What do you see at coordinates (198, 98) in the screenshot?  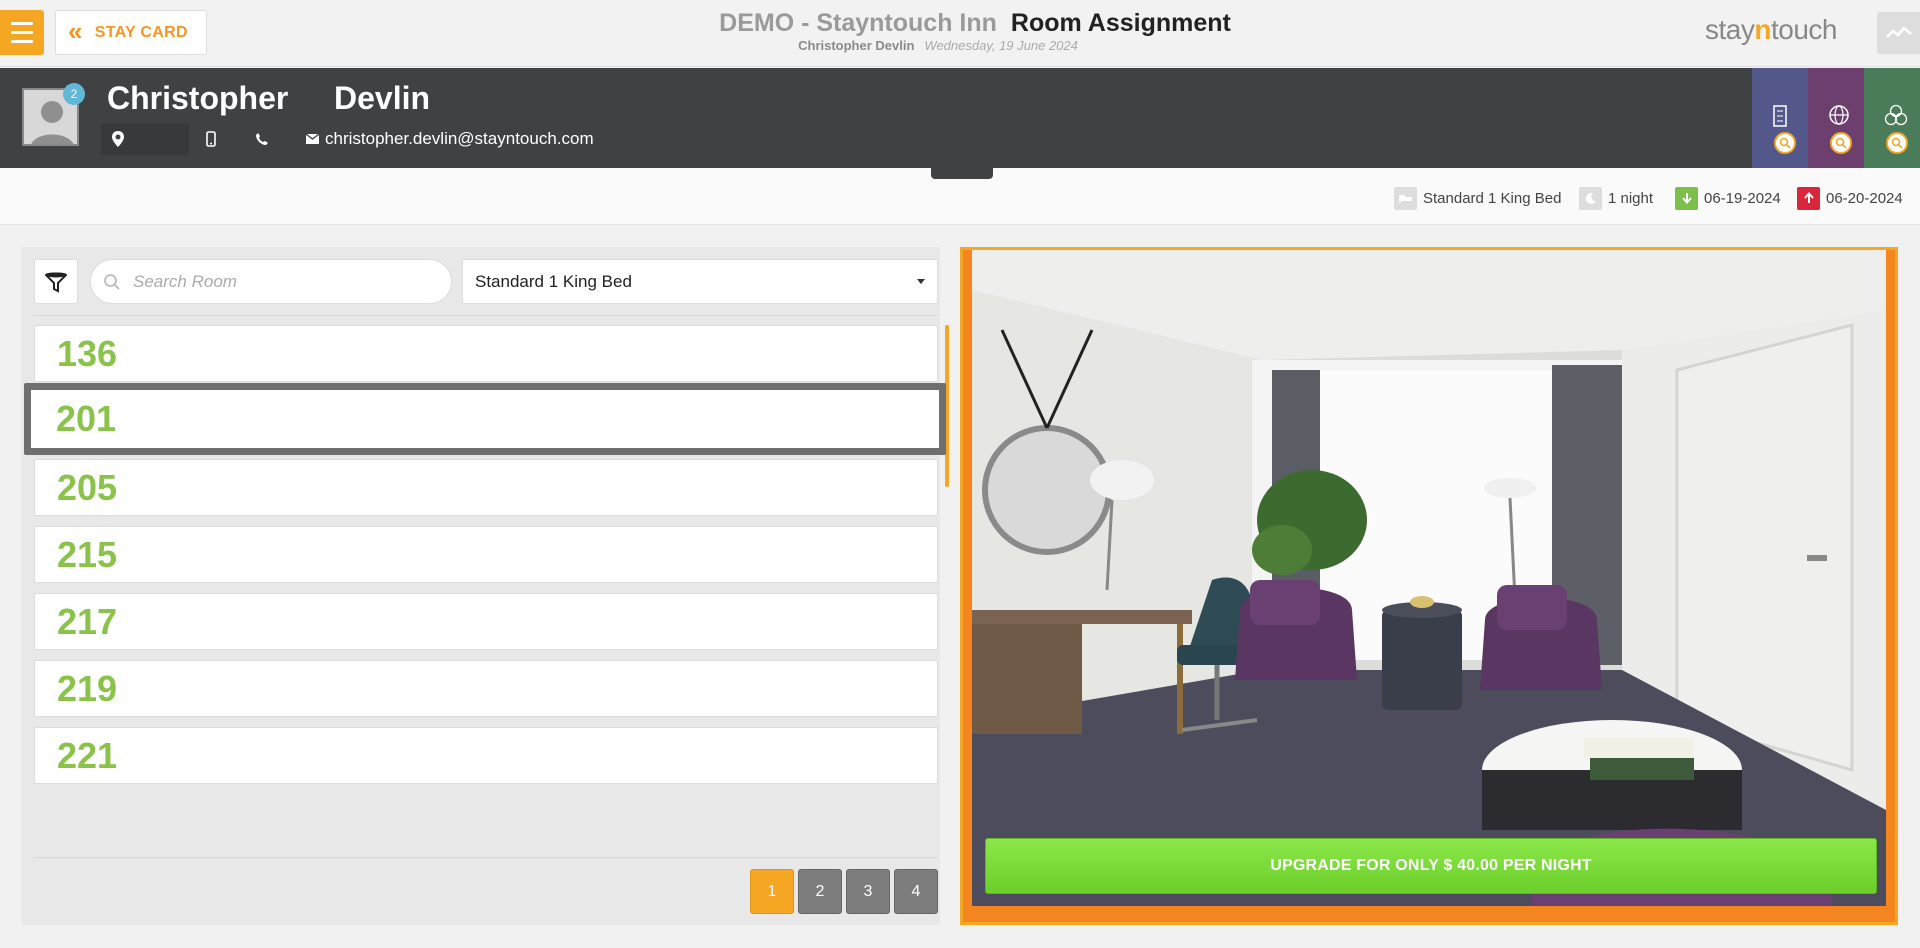 I see `guest-first-name: Christopher` at bounding box center [198, 98].